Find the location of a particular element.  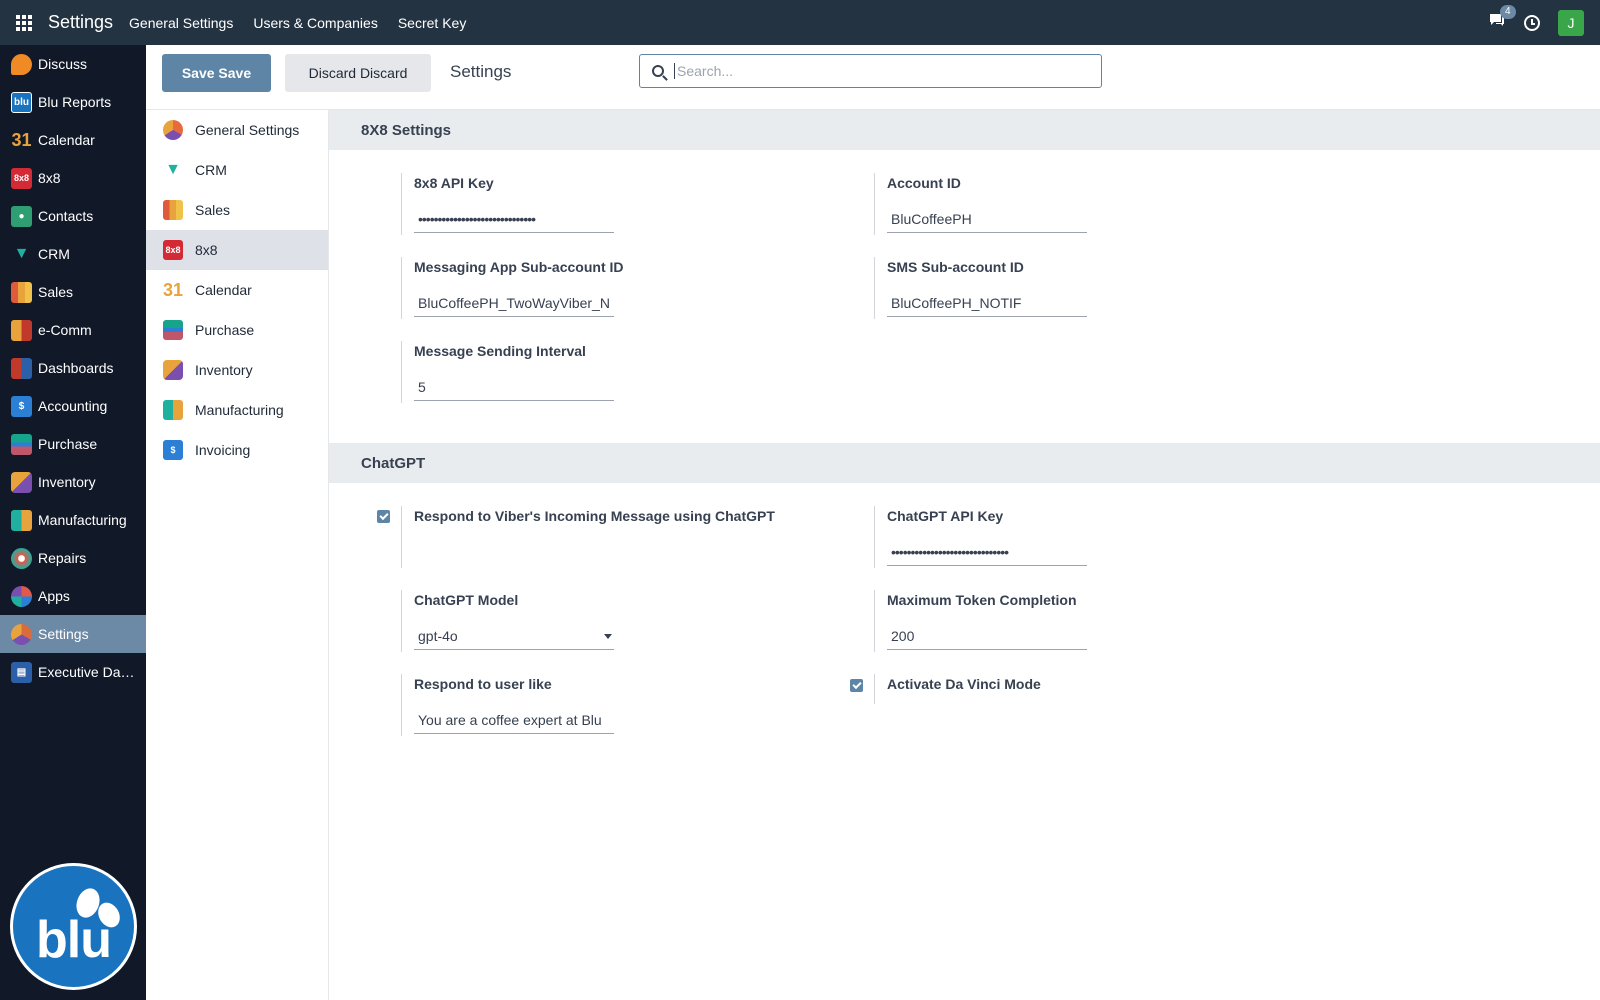

app-item-repairs: Repairs is located at coordinates (73, 558).